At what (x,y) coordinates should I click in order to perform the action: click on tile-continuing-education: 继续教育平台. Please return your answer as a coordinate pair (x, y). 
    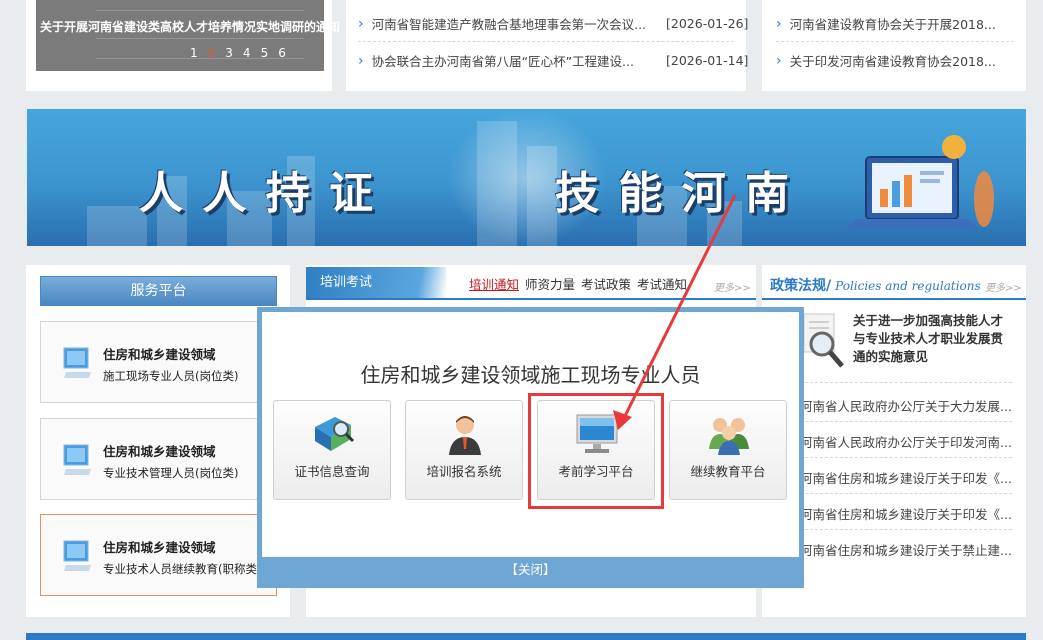
    Looking at the image, I should click on (728, 450).